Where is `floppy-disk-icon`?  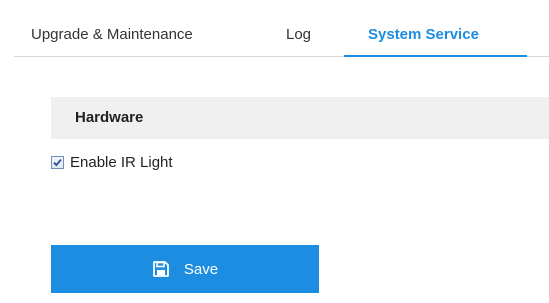 floppy-disk-icon is located at coordinates (160, 269).